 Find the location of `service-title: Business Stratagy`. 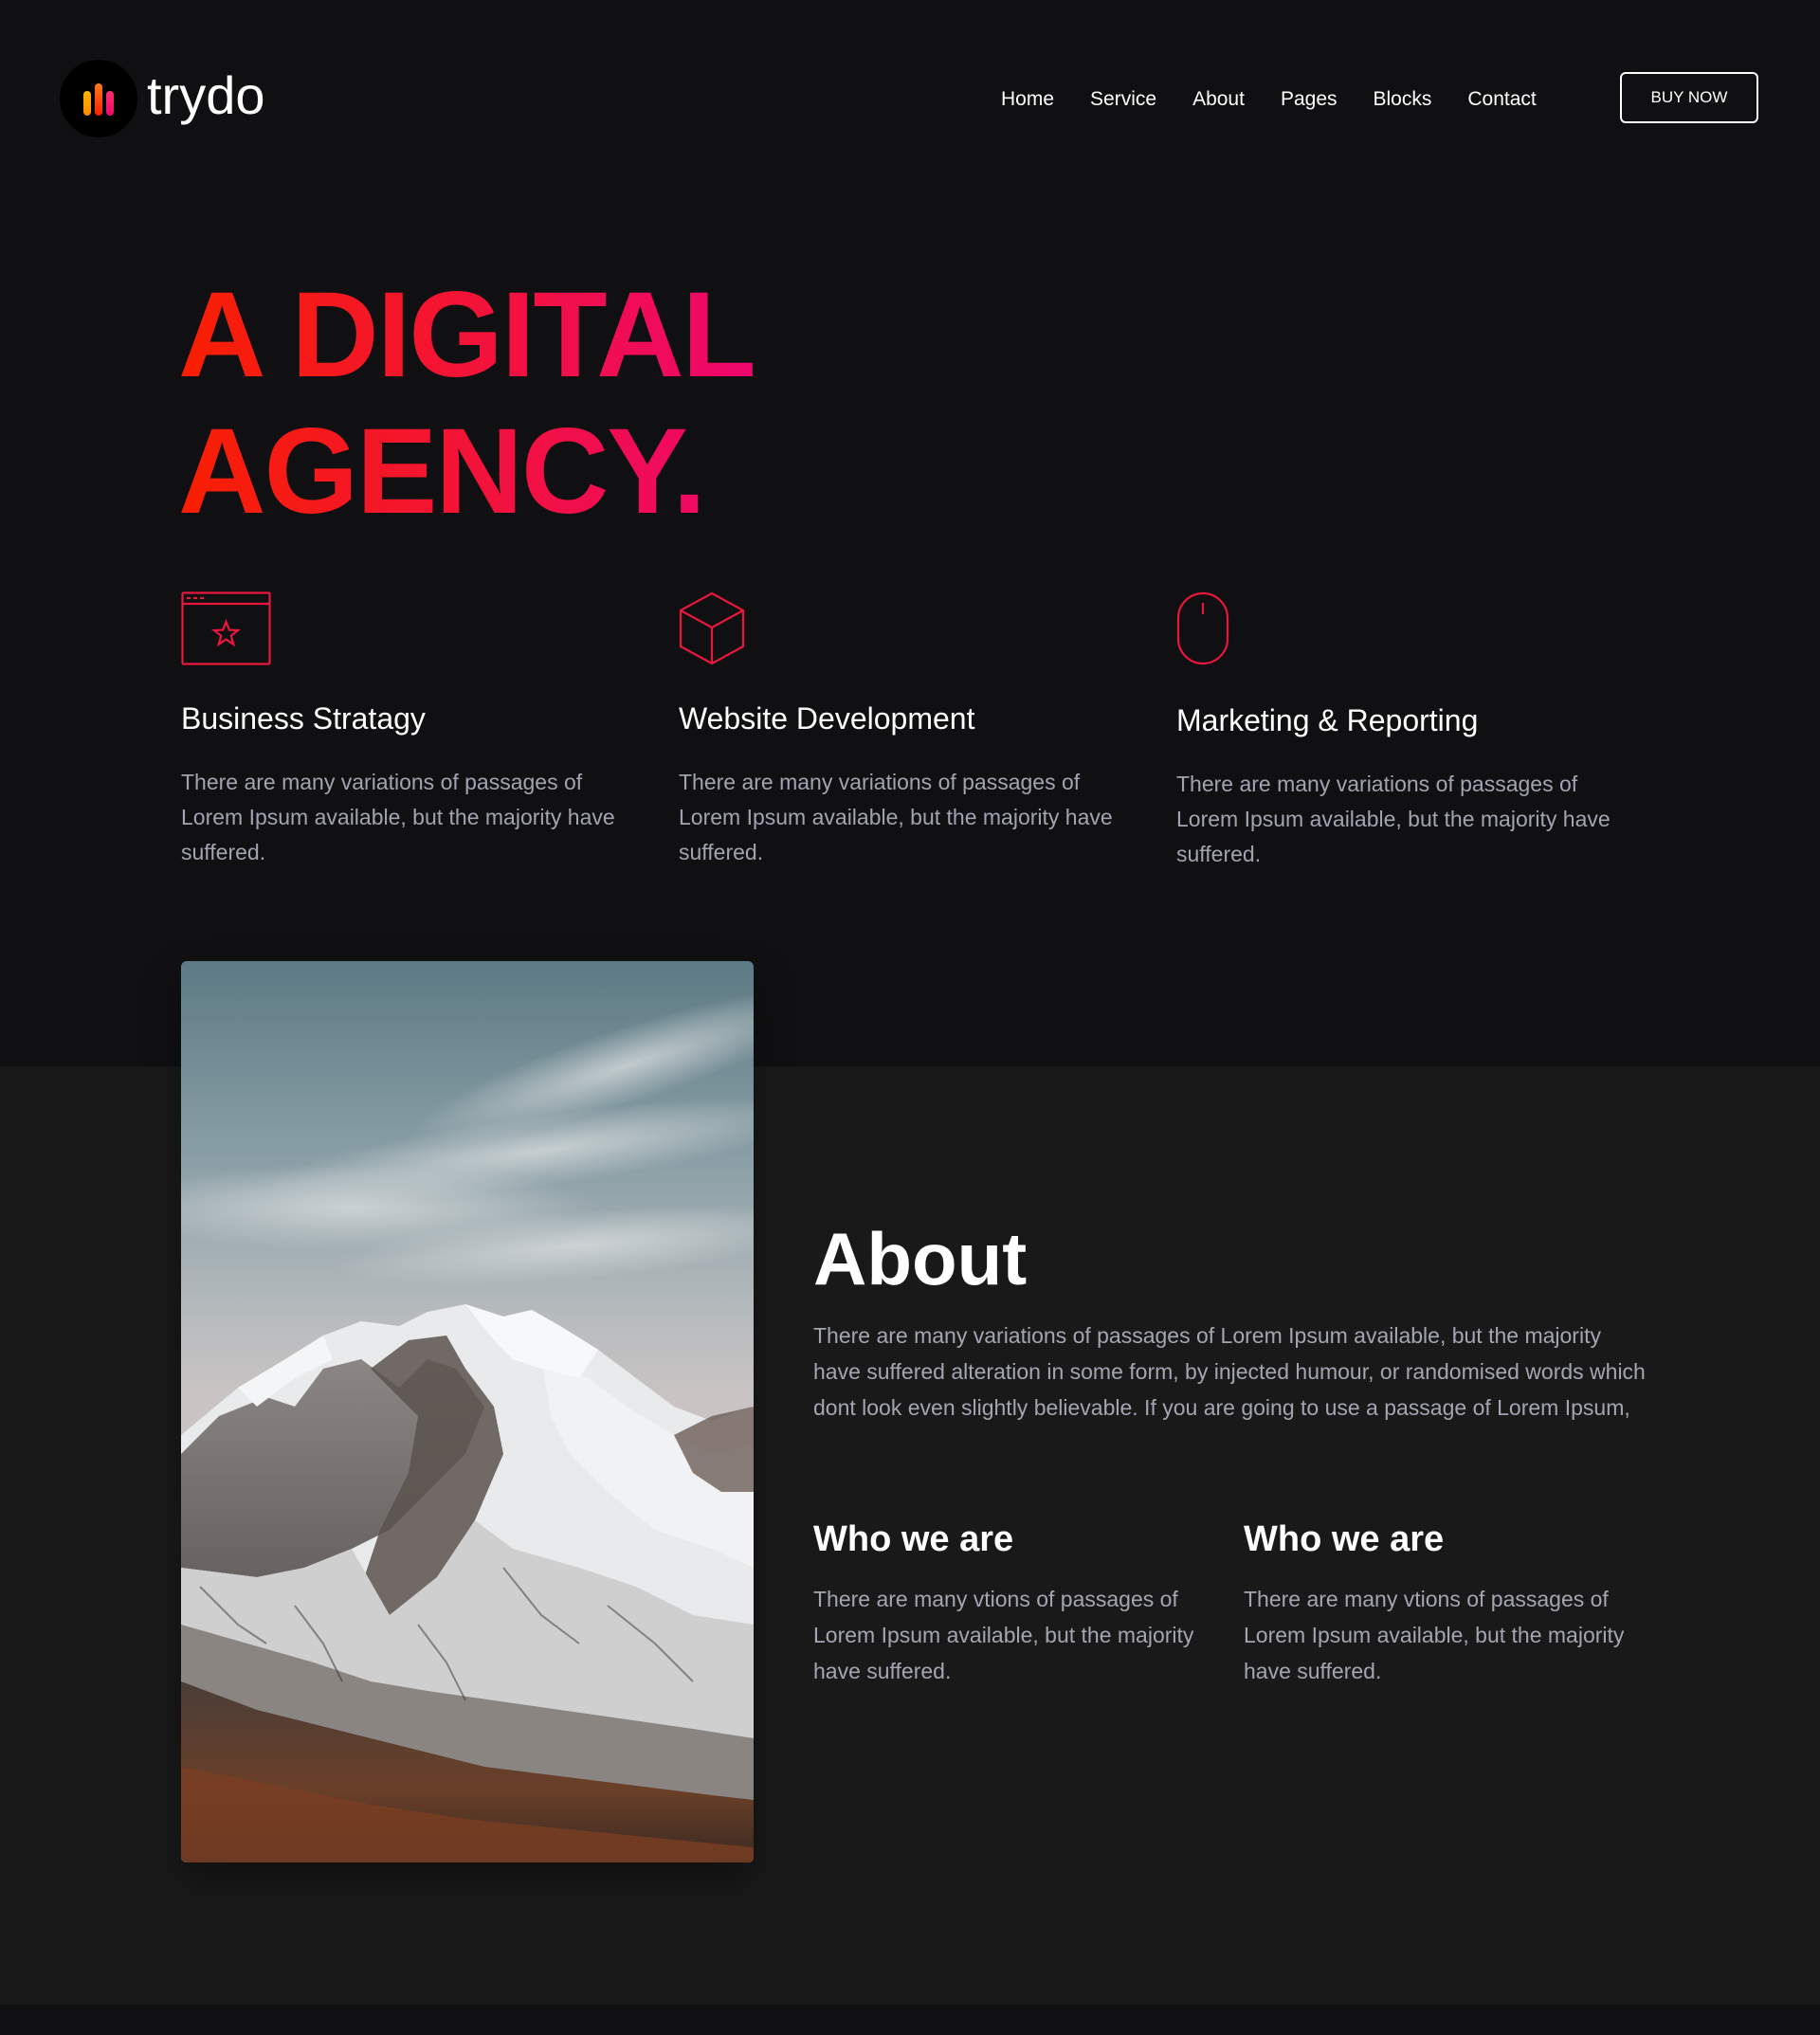

service-title: Business Stratagy is located at coordinates (303, 718).